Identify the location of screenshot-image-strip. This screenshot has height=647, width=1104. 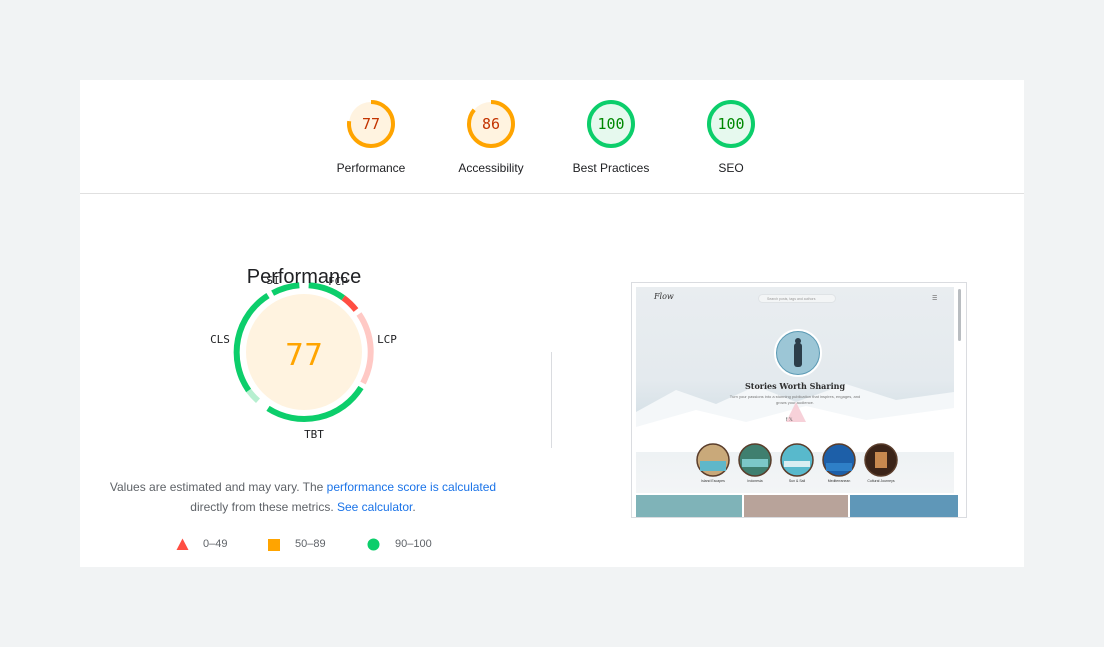
(797, 506).